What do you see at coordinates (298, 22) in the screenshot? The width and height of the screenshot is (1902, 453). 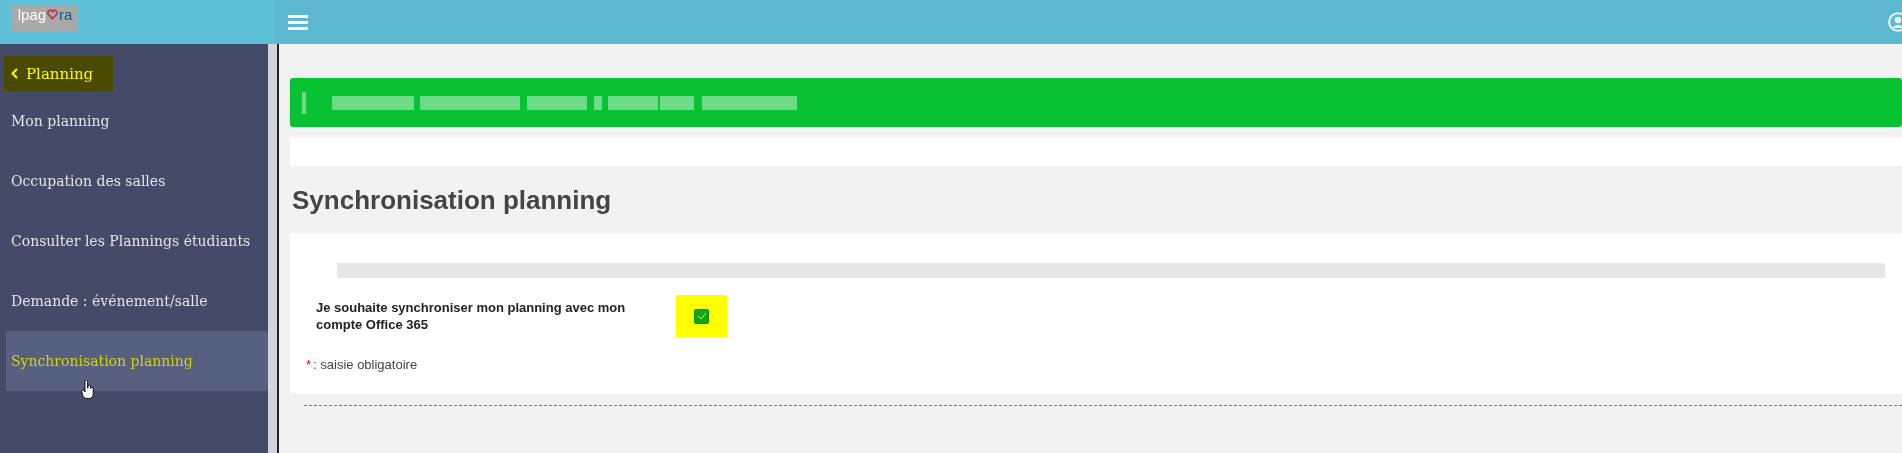 I see `menu-icon` at bounding box center [298, 22].